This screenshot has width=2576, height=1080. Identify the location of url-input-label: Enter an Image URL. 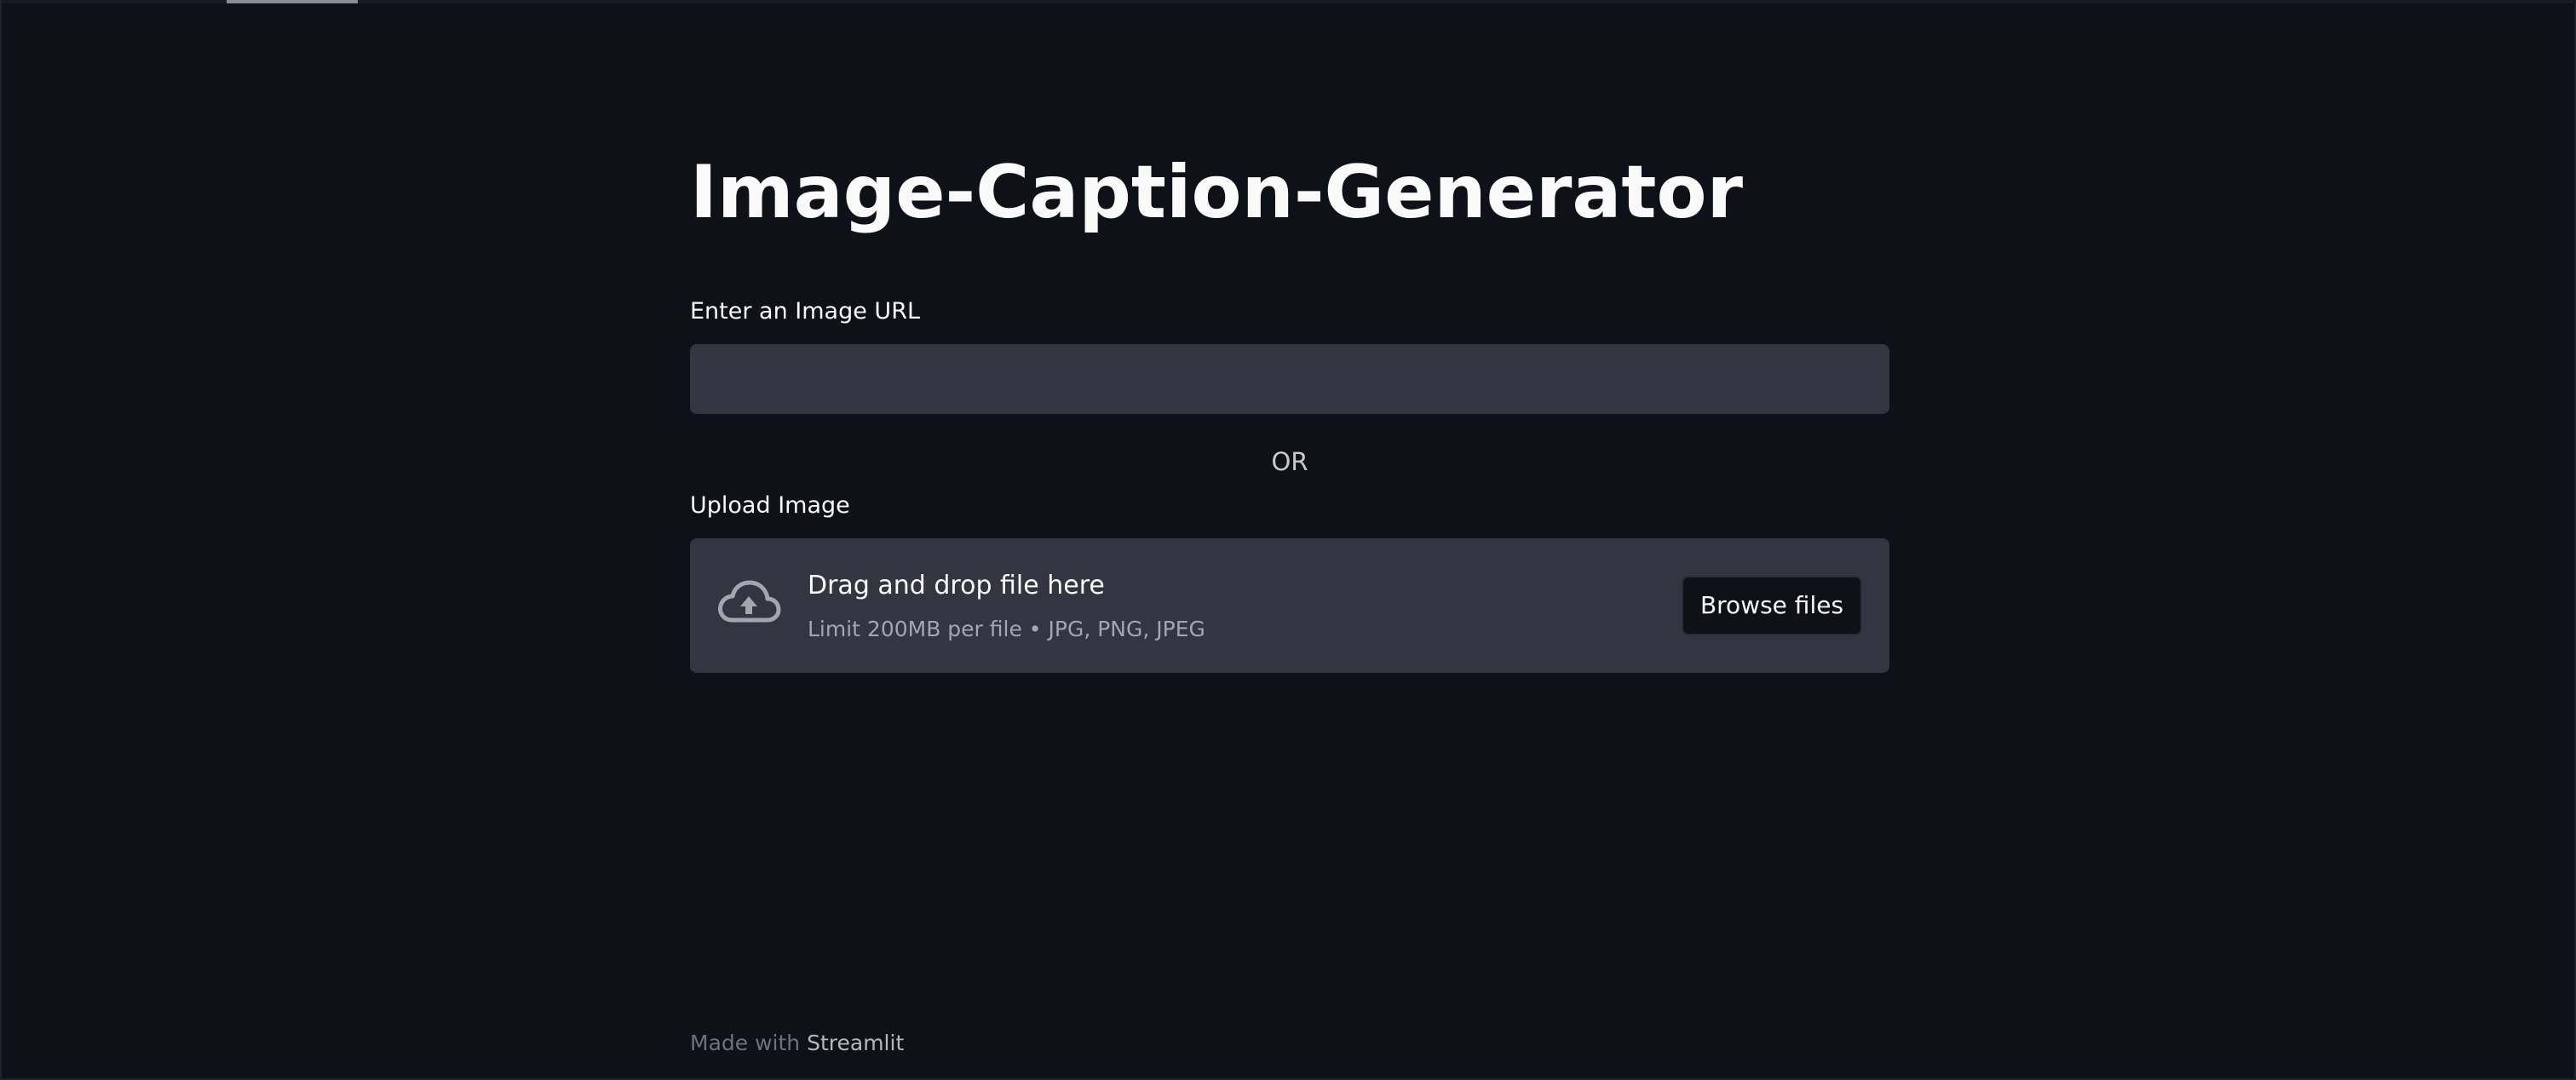
(805, 311).